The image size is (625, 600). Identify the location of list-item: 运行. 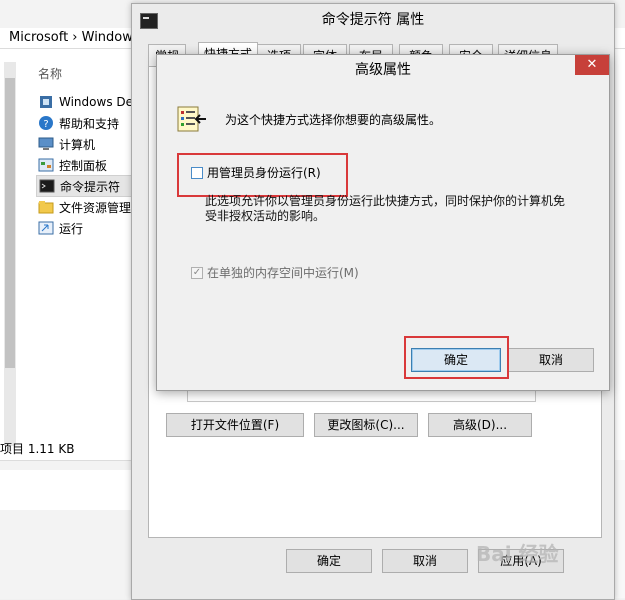
(60, 228).